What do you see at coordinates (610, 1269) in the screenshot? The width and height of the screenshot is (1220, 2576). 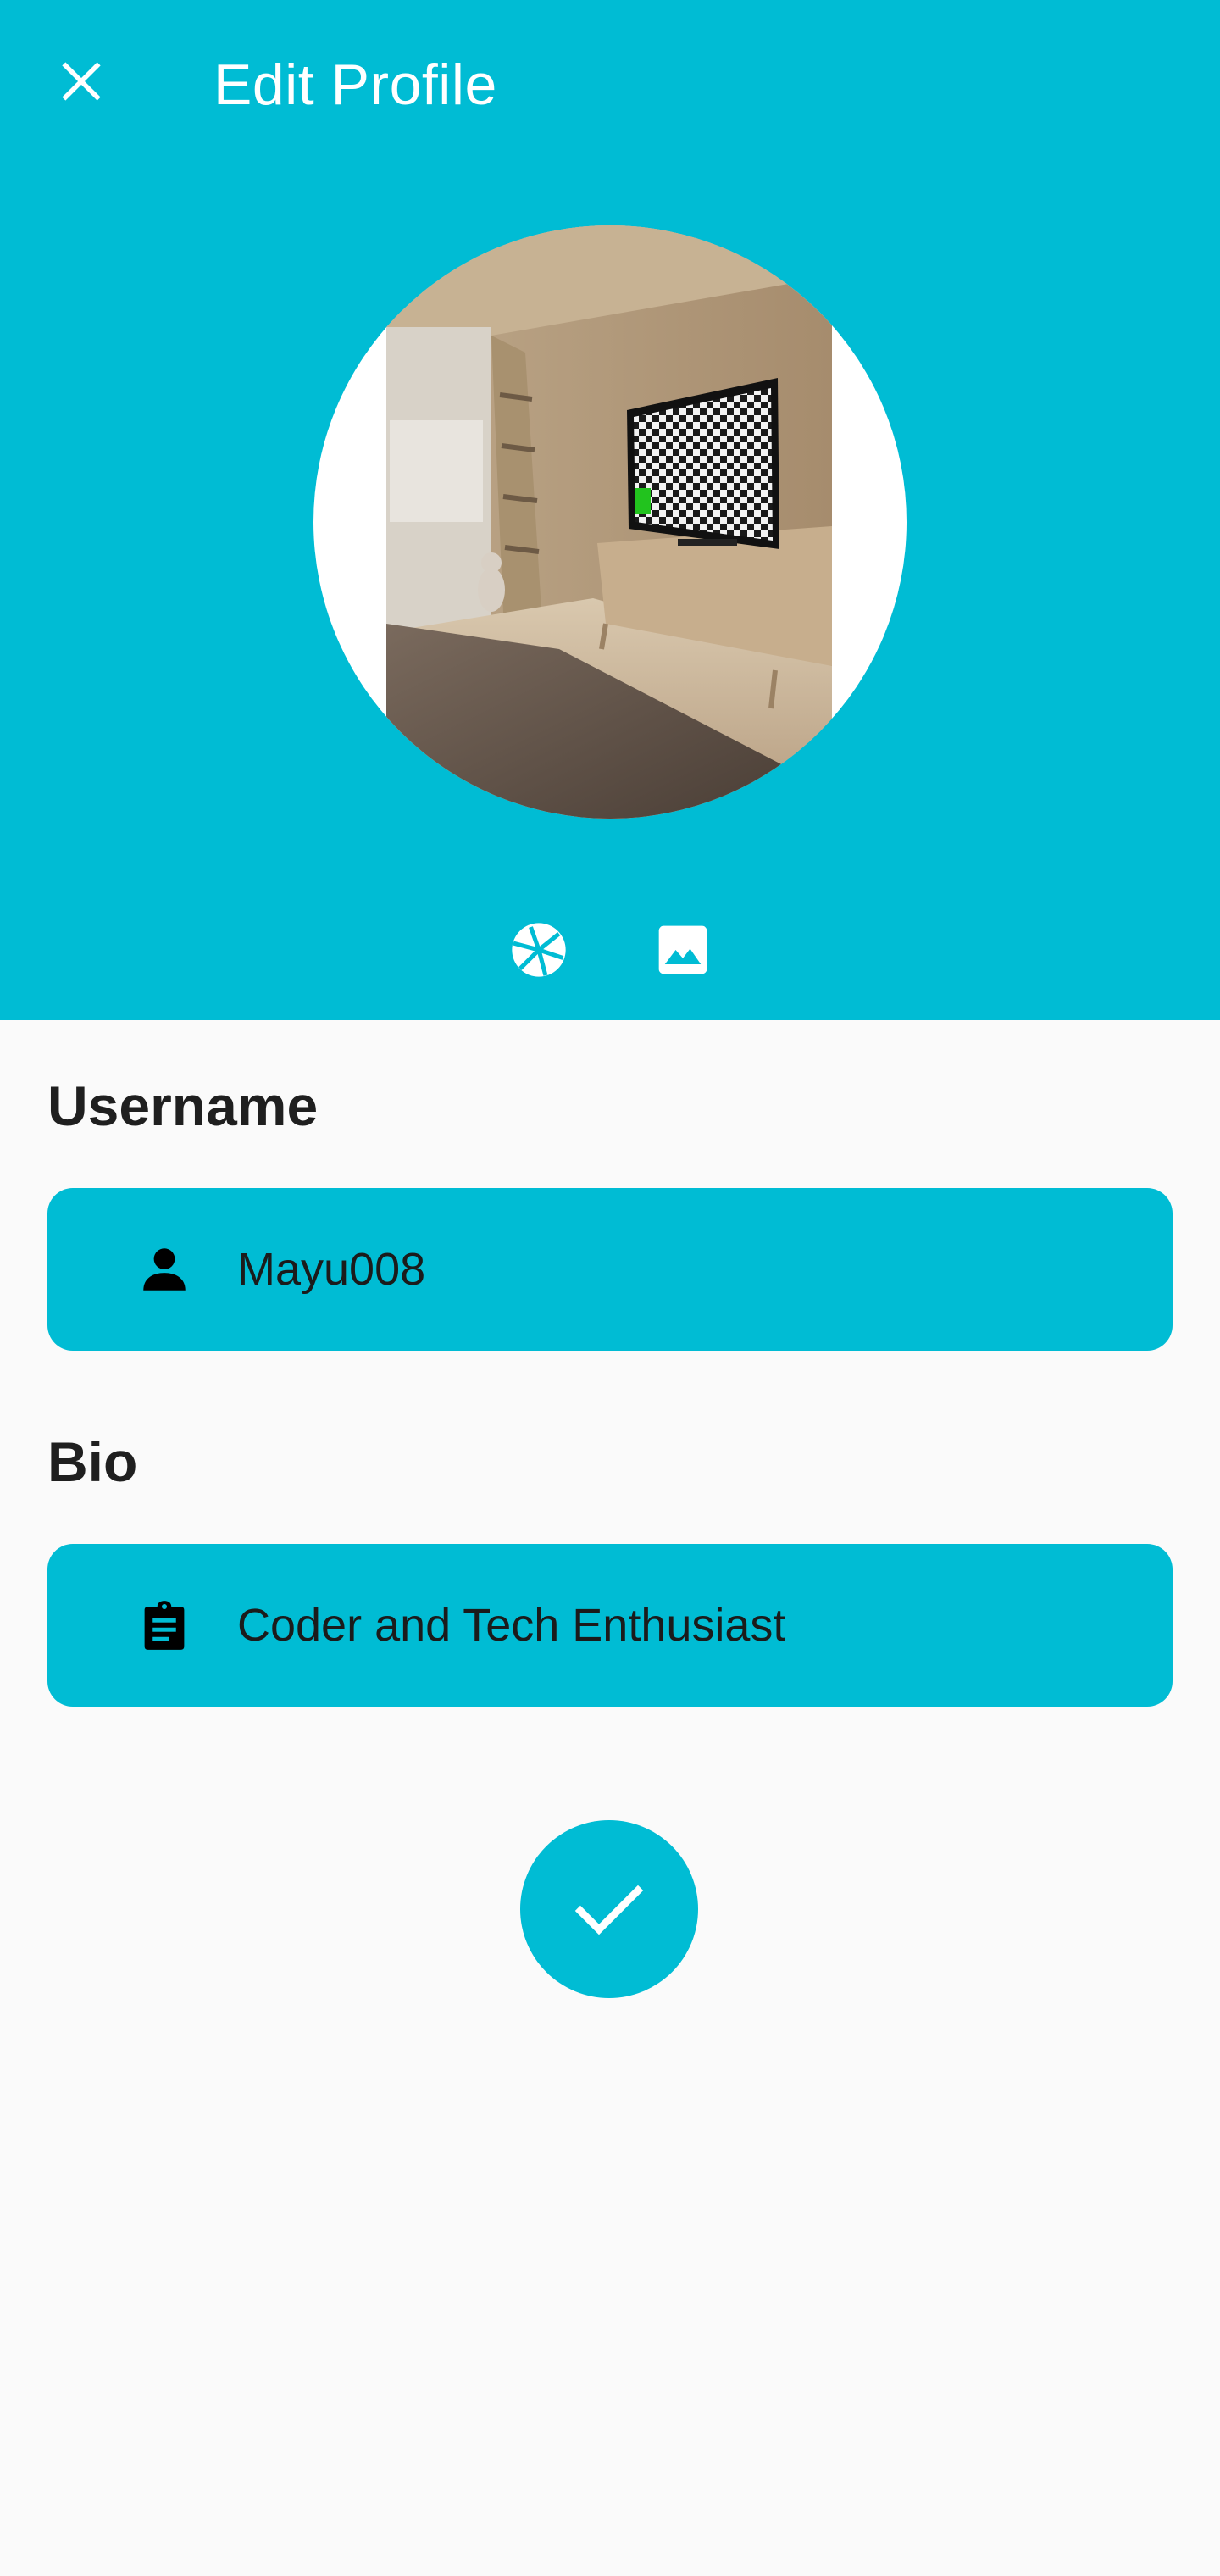 I see `username-field: Mayu008` at bounding box center [610, 1269].